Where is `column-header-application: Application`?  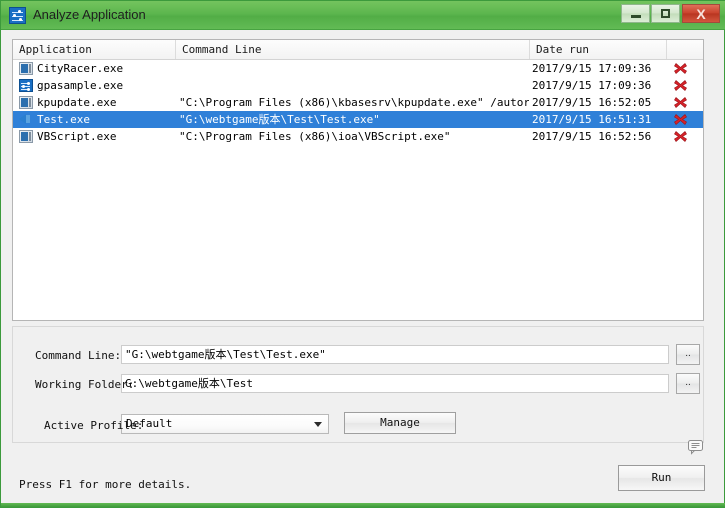 column-header-application: Application is located at coordinates (94, 49).